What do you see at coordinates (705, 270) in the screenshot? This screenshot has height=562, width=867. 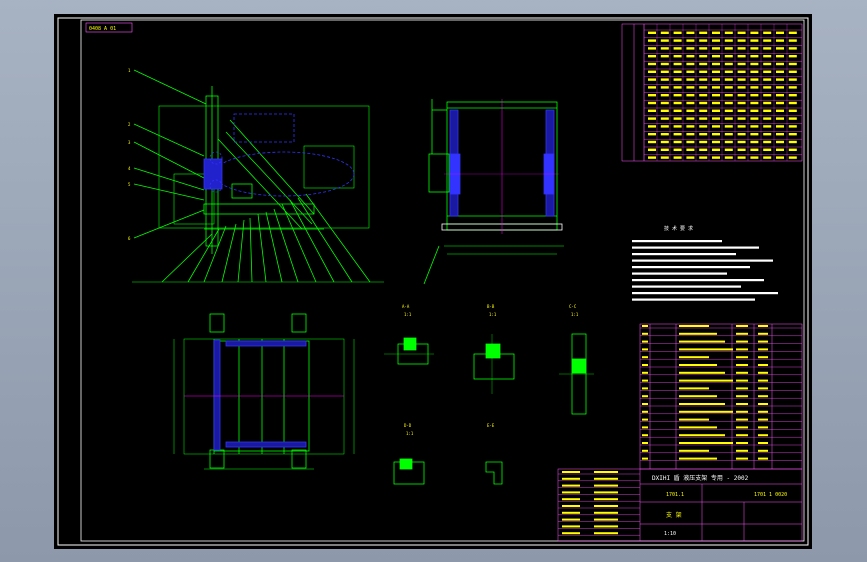 I see `tech-notes` at bounding box center [705, 270].